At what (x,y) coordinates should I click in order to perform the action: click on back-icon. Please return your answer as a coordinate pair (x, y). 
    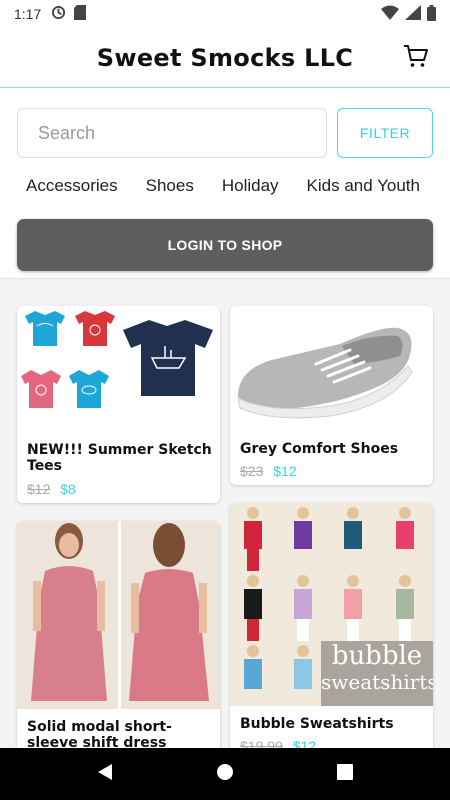
    Looking at the image, I should click on (105, 774).